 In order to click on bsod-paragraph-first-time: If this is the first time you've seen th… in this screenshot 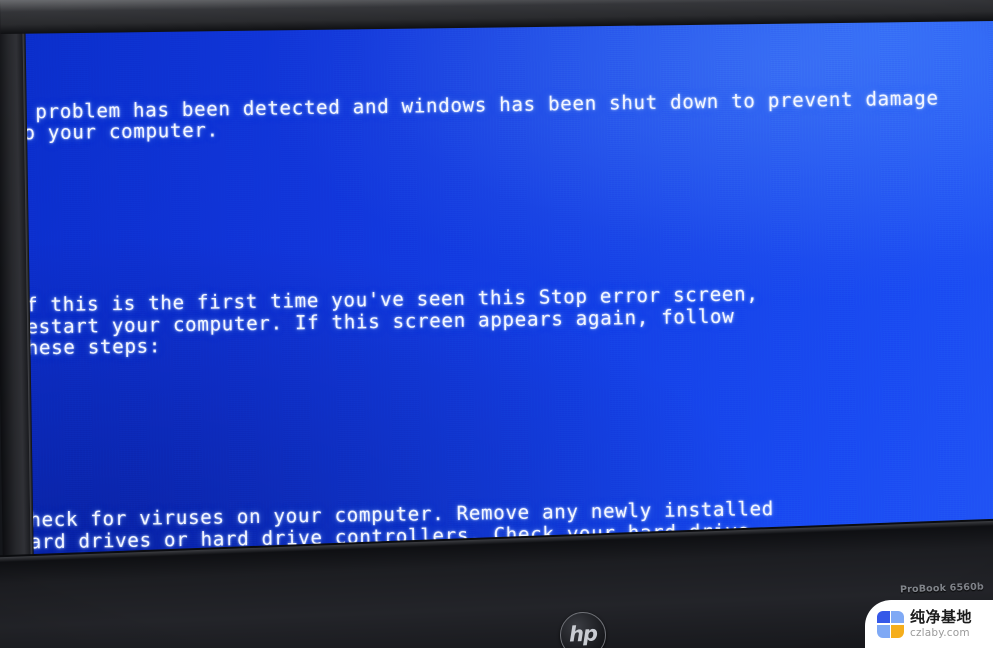, I will do `click(506, 319)`.